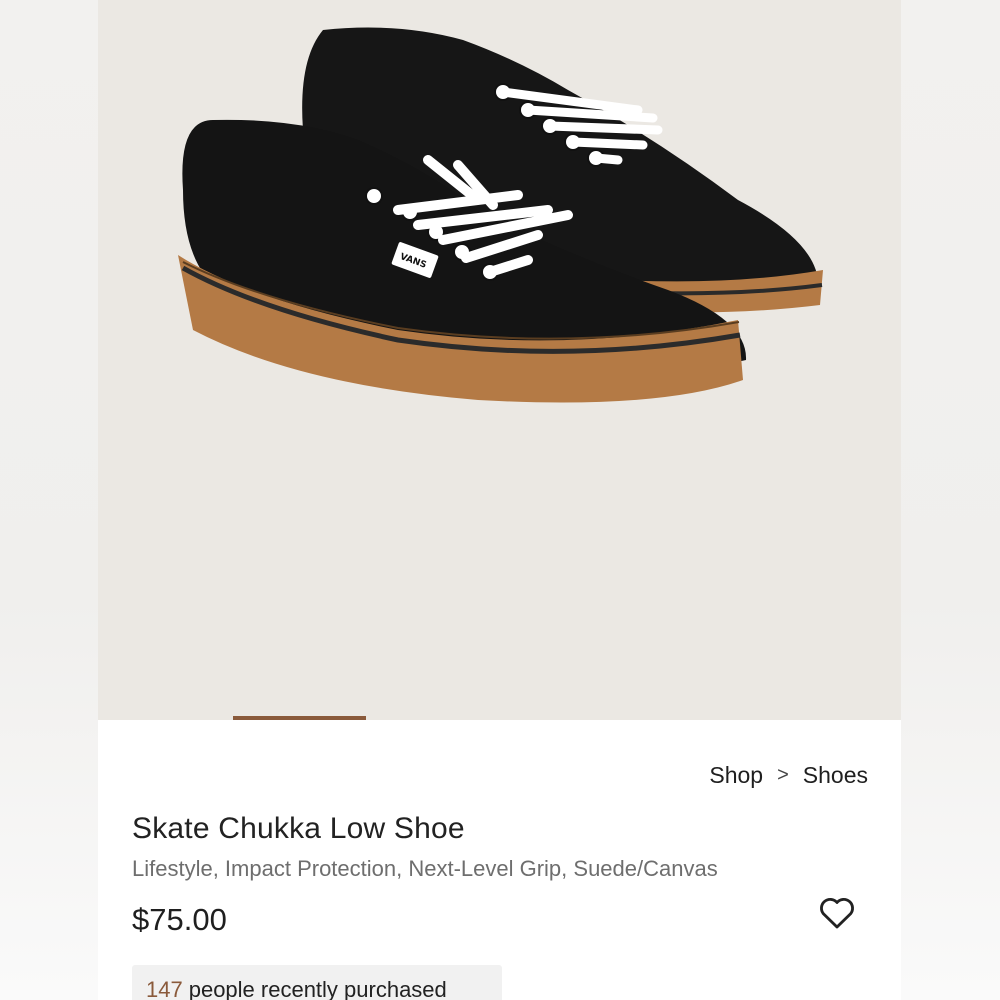 The image size is (1000, 1000). What do you see at coordinates (783, 775) in the screenshot?
I see `chevron-right-icon: >` at bounding box center [783, 775].